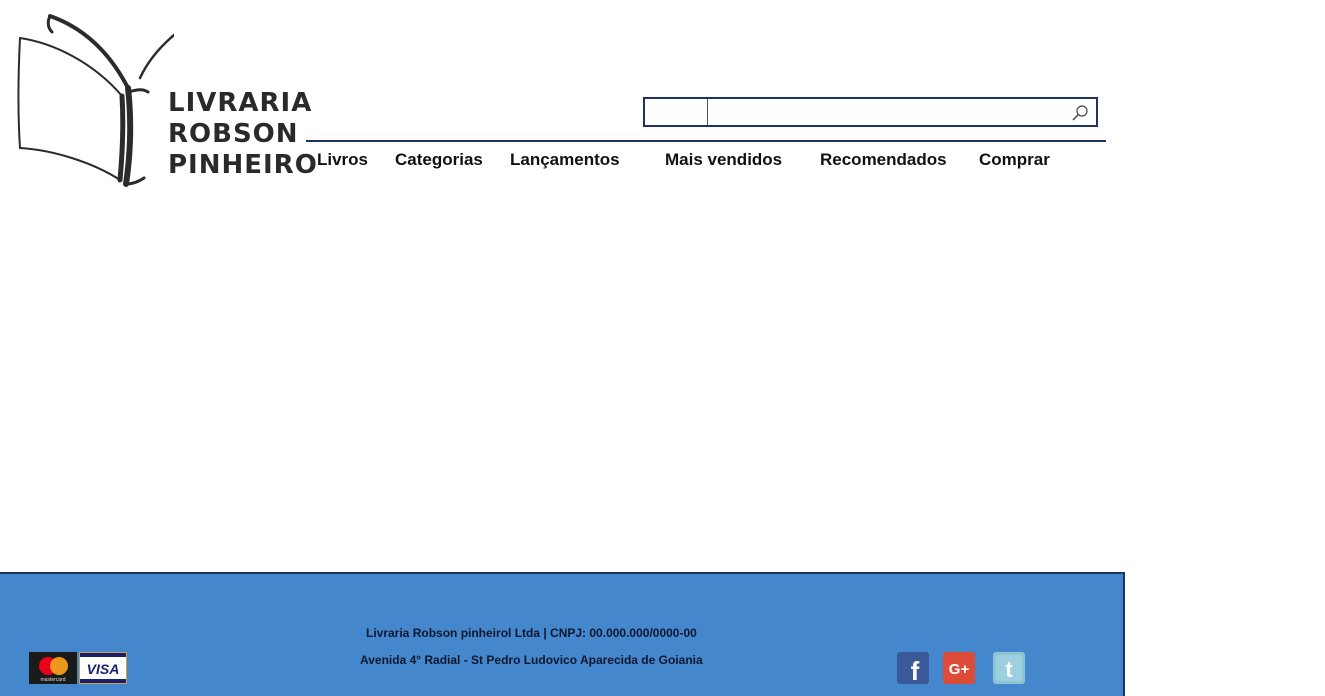  I want to click on visa-icon: VISA, so click(103, 668).